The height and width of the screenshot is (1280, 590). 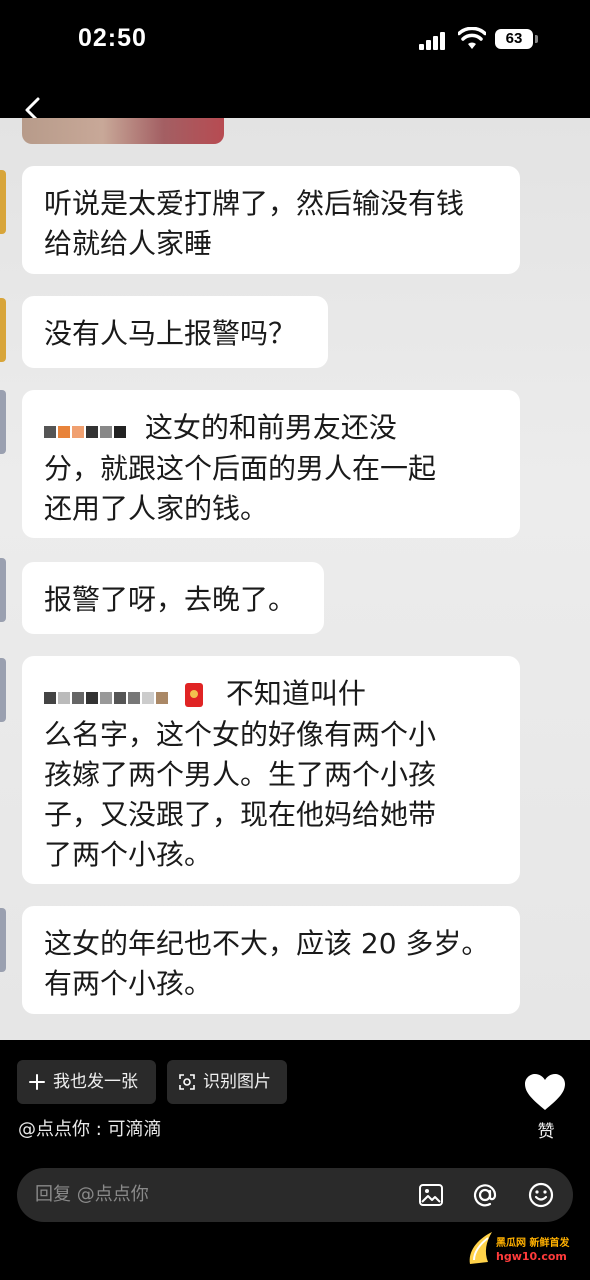 I want to click on scan-icon, so click(x=187, y=1082).